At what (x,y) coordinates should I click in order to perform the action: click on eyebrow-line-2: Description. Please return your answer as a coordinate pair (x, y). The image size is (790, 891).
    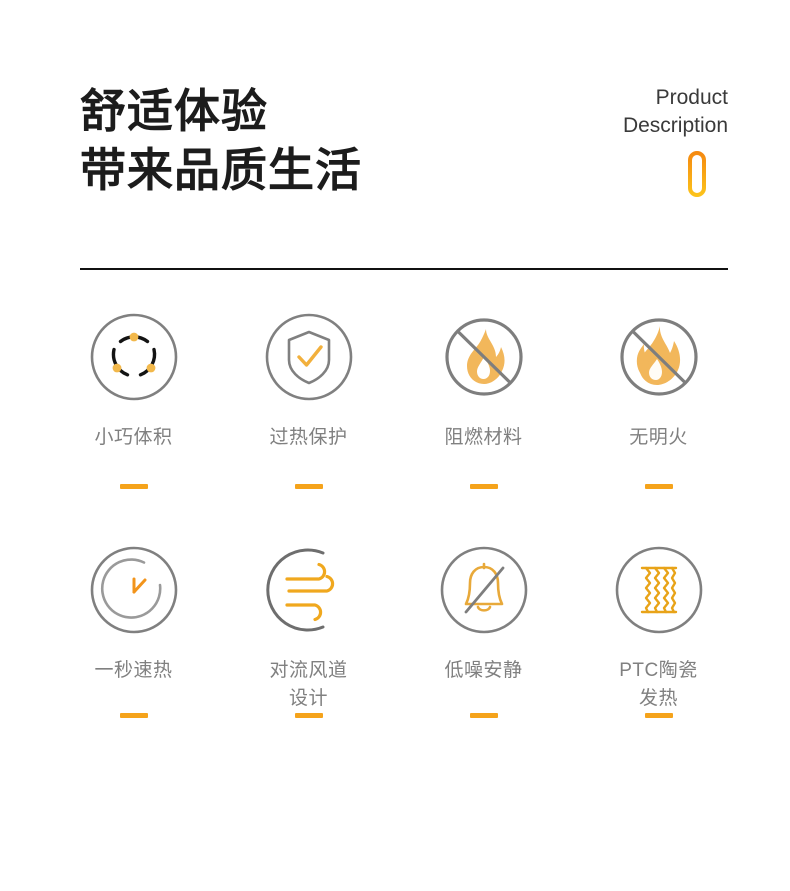
    Looking at the image, I should click on (675, 126).